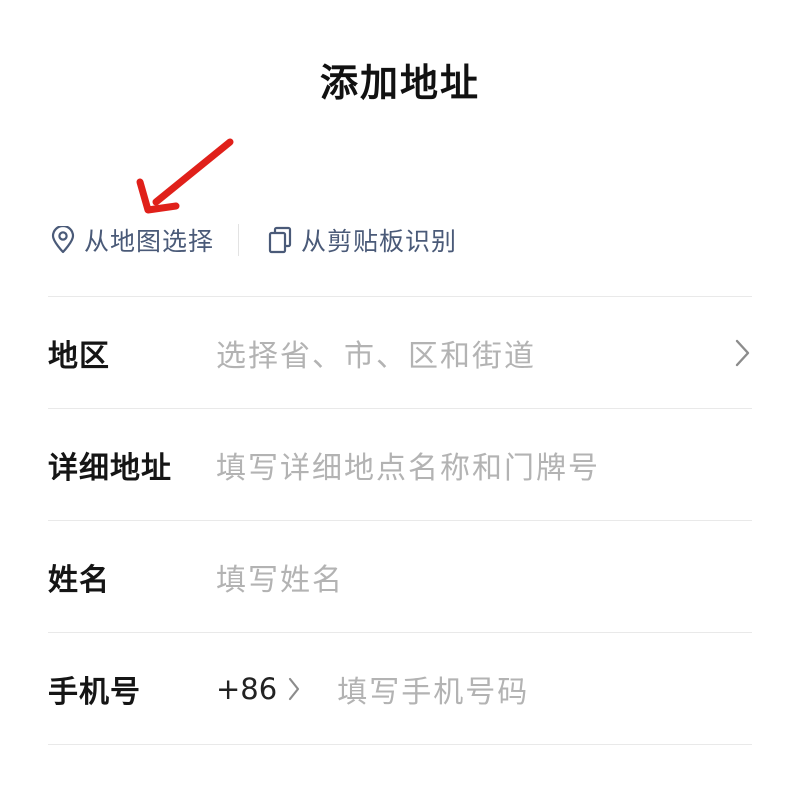 This screenshot has width=800, height=802. I want to click on quick-actions: 从地图选择 从剪贴板识别, so click(252, 240).